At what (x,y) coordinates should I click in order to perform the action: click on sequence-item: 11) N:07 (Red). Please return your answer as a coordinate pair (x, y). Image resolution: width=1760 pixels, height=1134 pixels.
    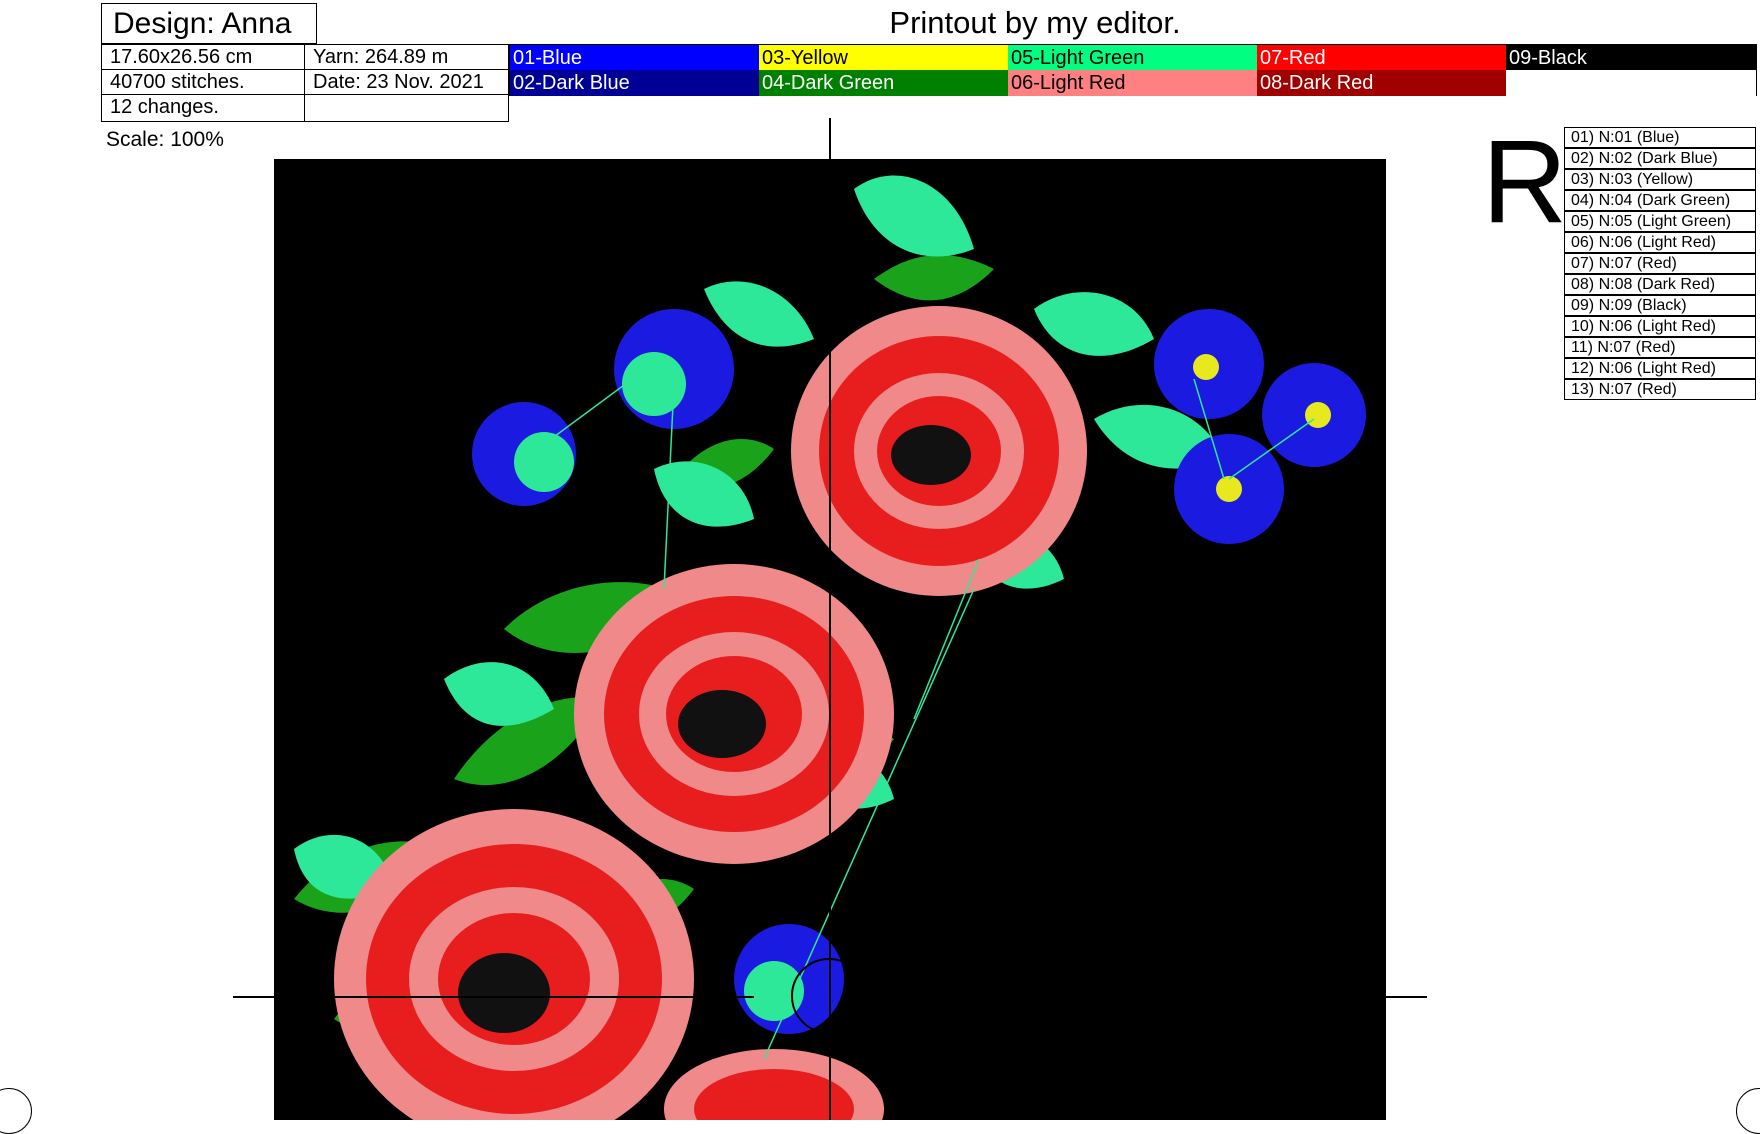
    Looking at the image, I should click on (1660, 347).